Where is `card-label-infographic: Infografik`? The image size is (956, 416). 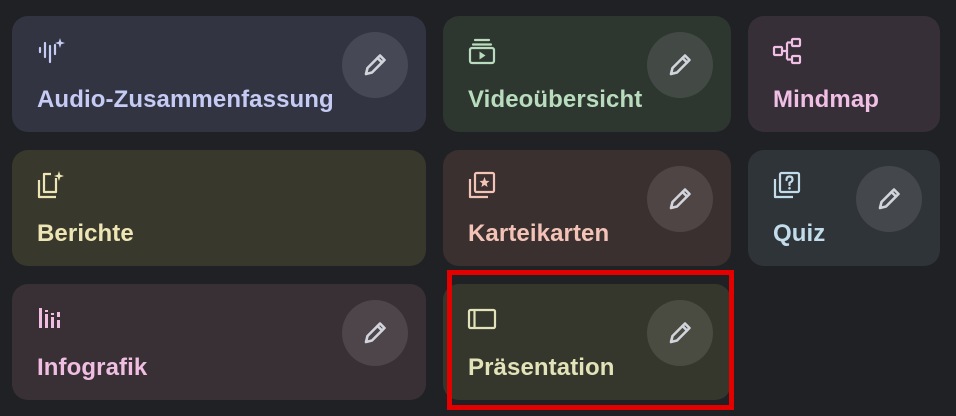
card-label-infographic: Infografik is located at coordinates (92, 367).